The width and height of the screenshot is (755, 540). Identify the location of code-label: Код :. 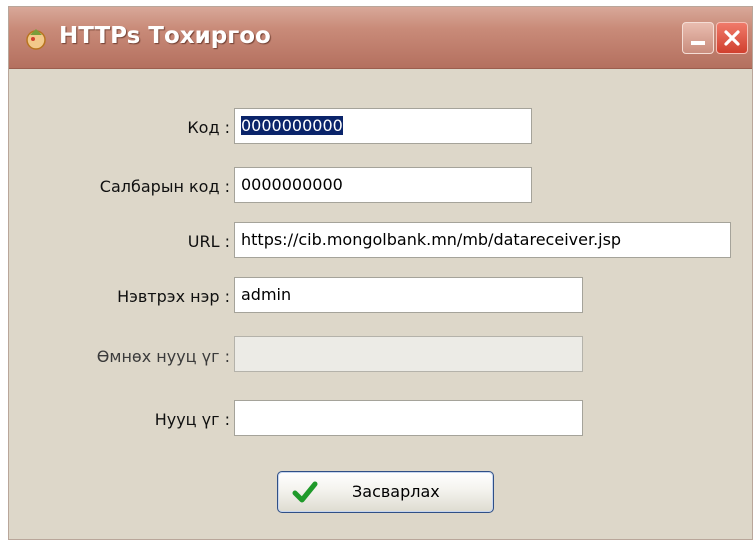
(208, 127).